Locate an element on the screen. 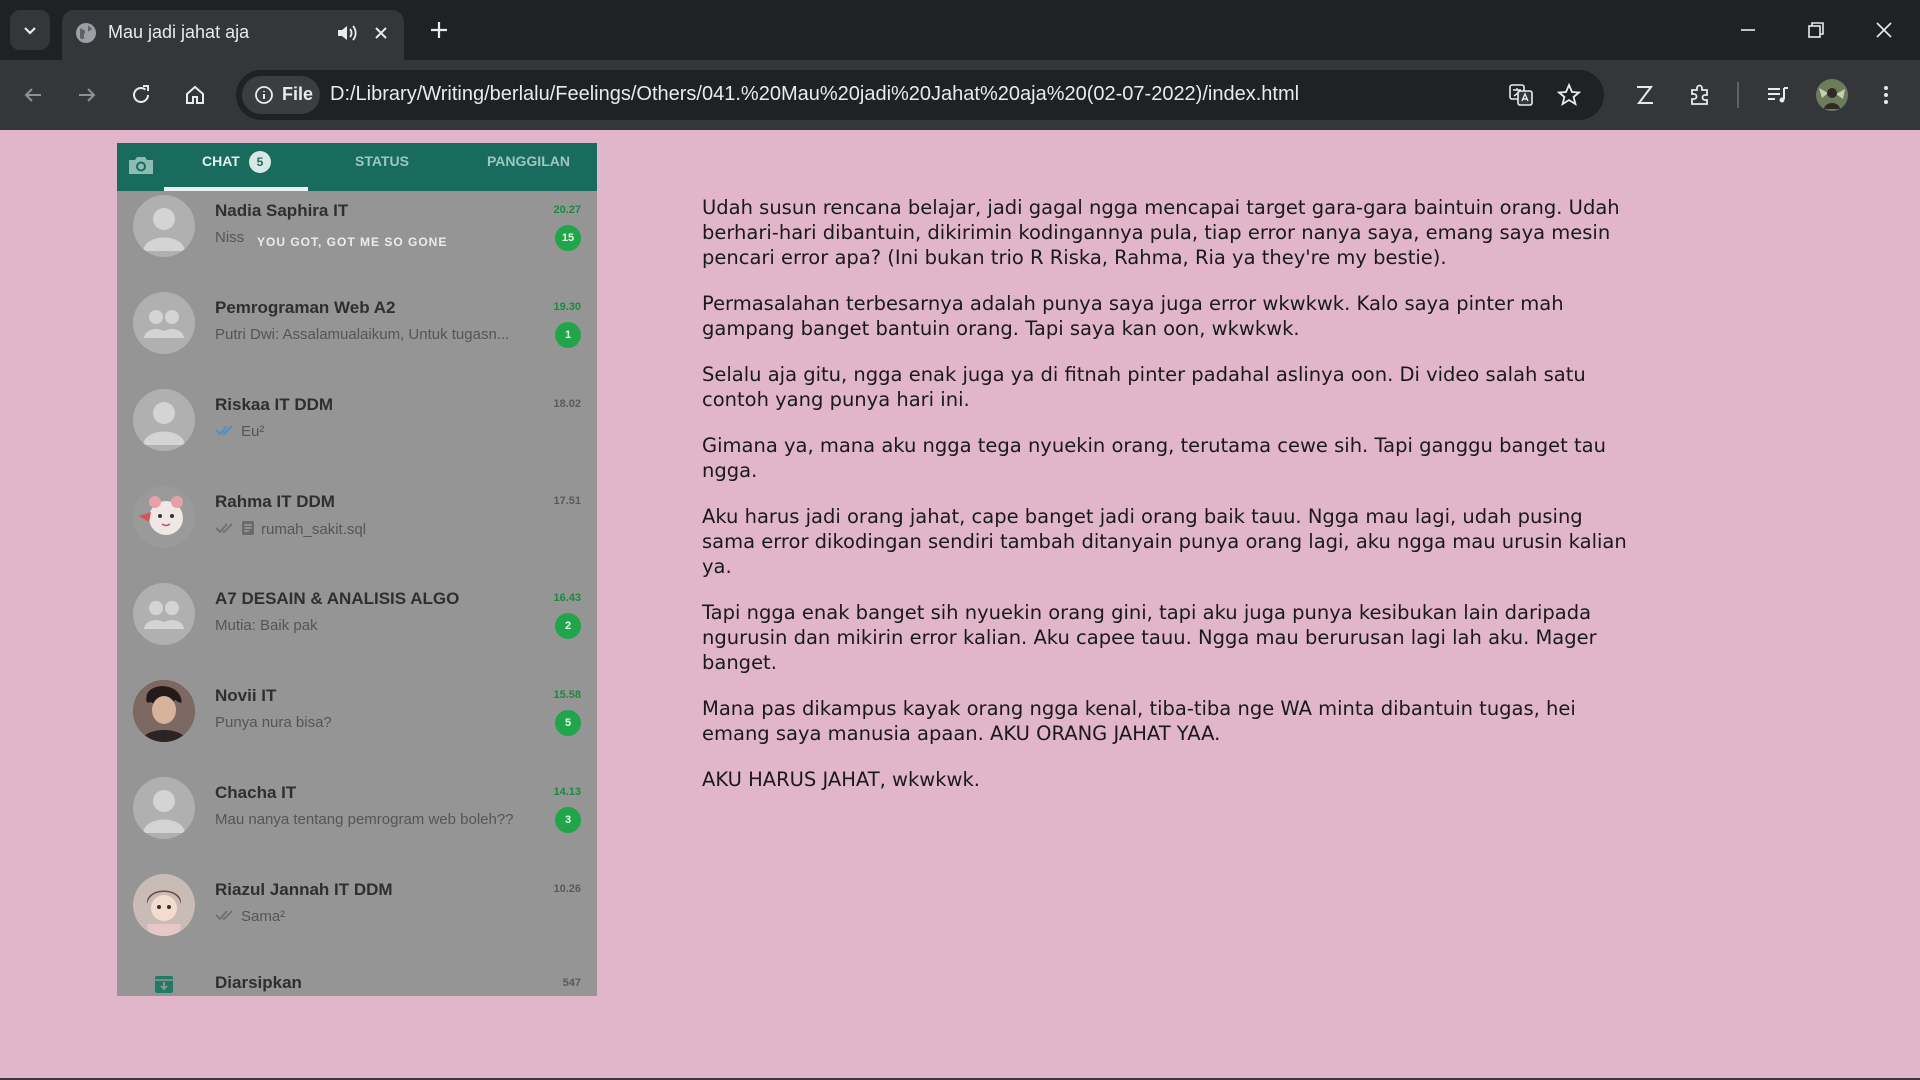 The height and width of the screenshot is (1080, 1920). new-tab-icon is located at coordinates (439, 30).